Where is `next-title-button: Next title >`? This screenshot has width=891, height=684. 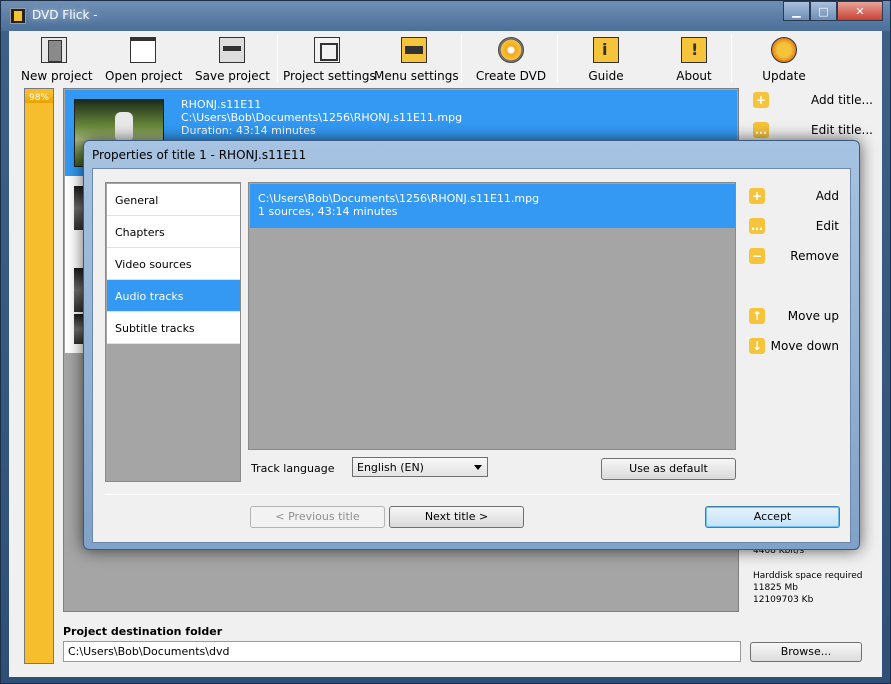 next-title-button: Next title > is located at coordinates (456, 517).